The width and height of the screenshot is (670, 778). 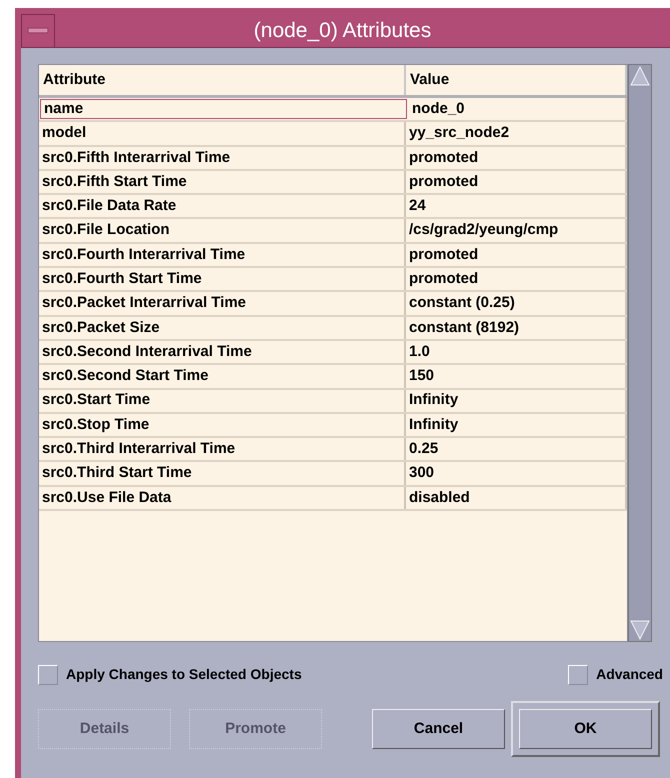 I want to click on table-cell: src0.Third Start Time, so click(x=222, y=473).